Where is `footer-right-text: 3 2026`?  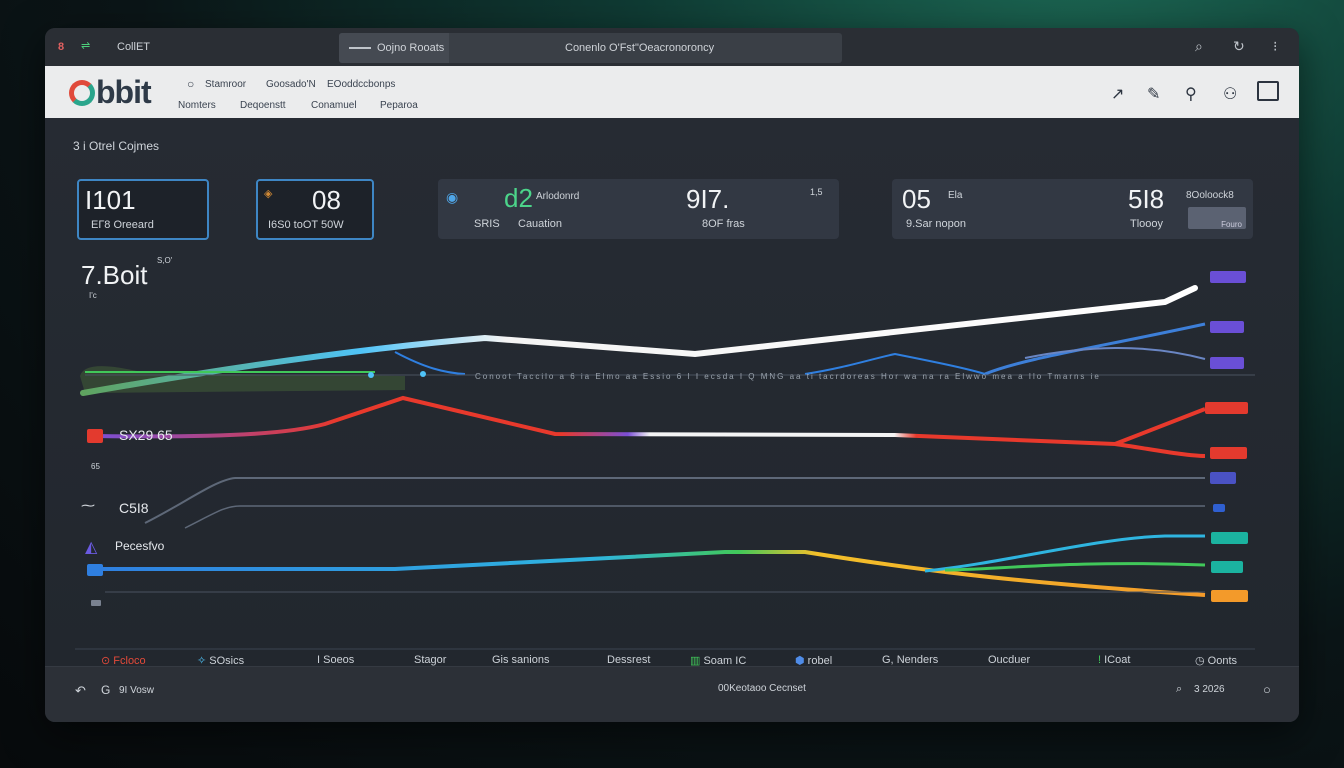 footer-right-text: 3 2026 is located at coordinates (1209, 689).